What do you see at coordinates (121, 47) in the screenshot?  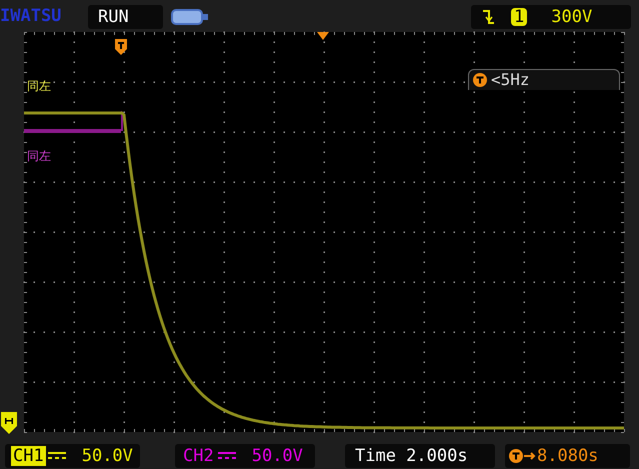 I see `trigger-position-icon` at bounding box center [121, 47].